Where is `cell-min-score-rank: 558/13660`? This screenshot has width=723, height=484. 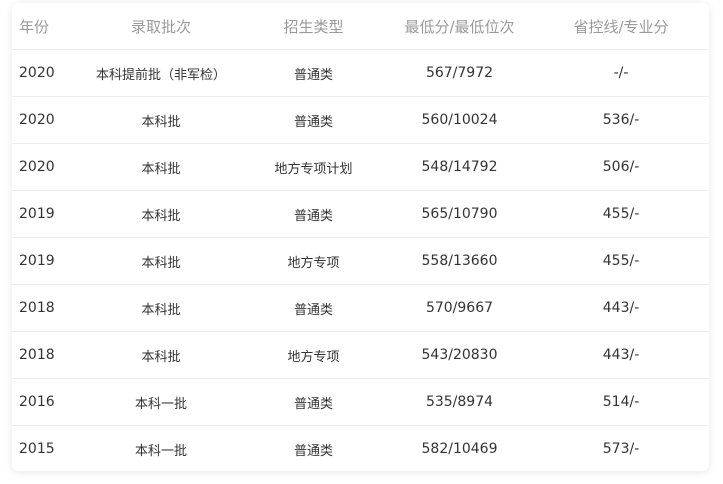 cell-min-score-rank: 558/13660 is located at coordinates (459, 261).